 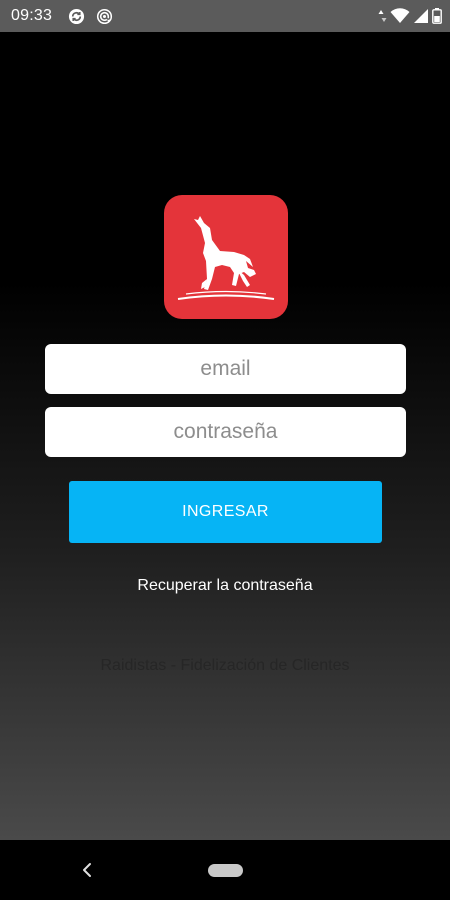 What do you see at coordinates (87, 870) in the screenshot?
I see `back-icon` at bounding box center [87, 870].